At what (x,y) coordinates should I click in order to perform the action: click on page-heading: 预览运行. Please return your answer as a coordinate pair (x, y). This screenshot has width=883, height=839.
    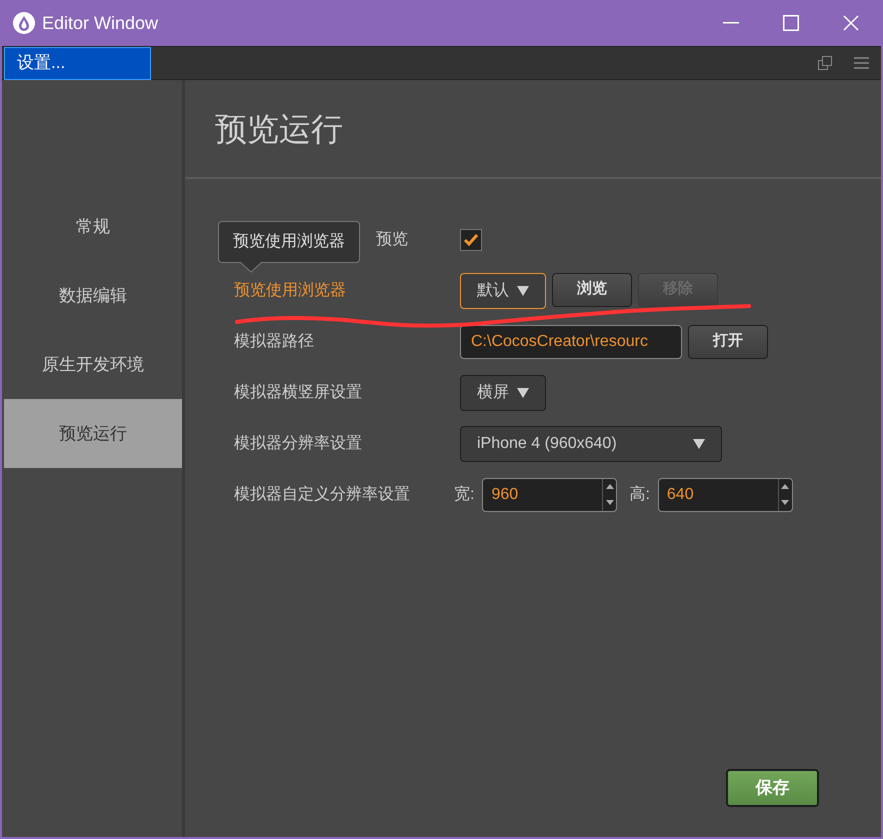
    Looking at the image, I should click on (279, 129).